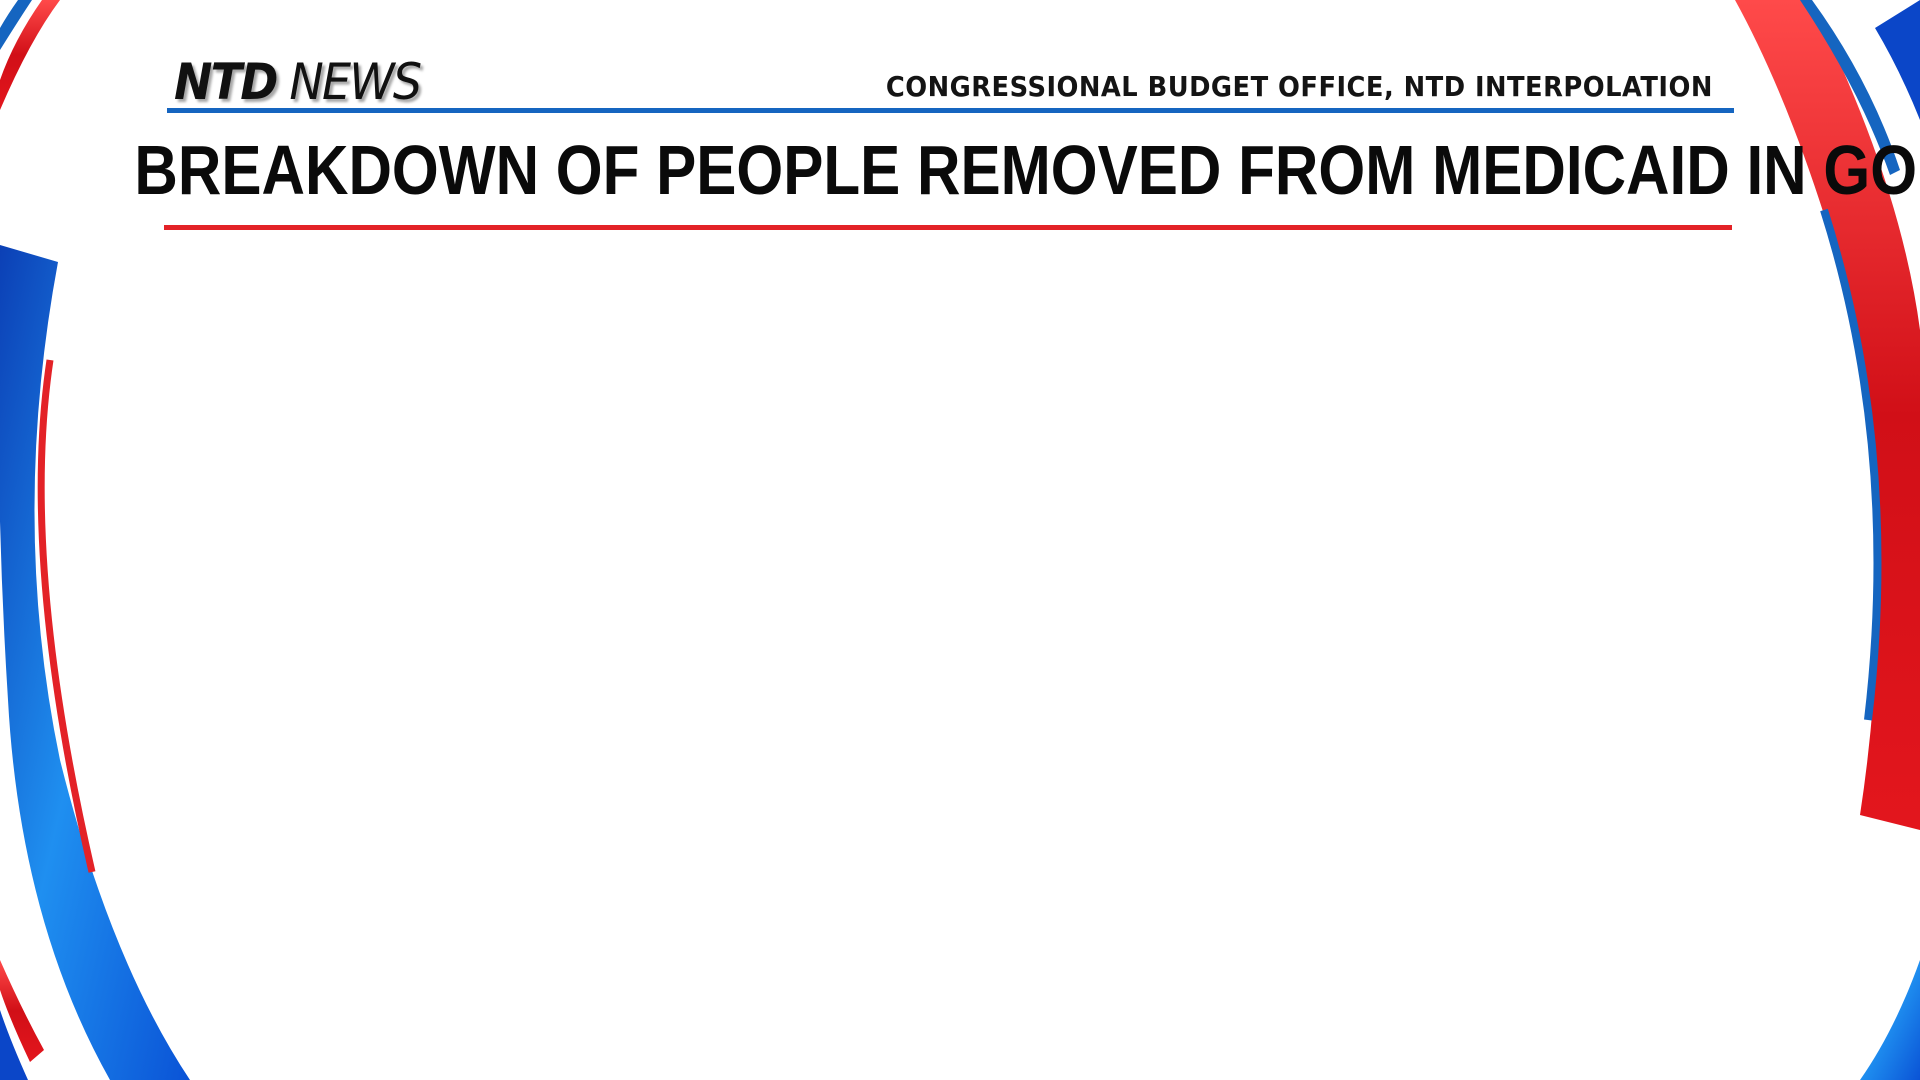 This screenshot has height=1080, width=1920. I want to click on title-red-rule, so click(948, 227).